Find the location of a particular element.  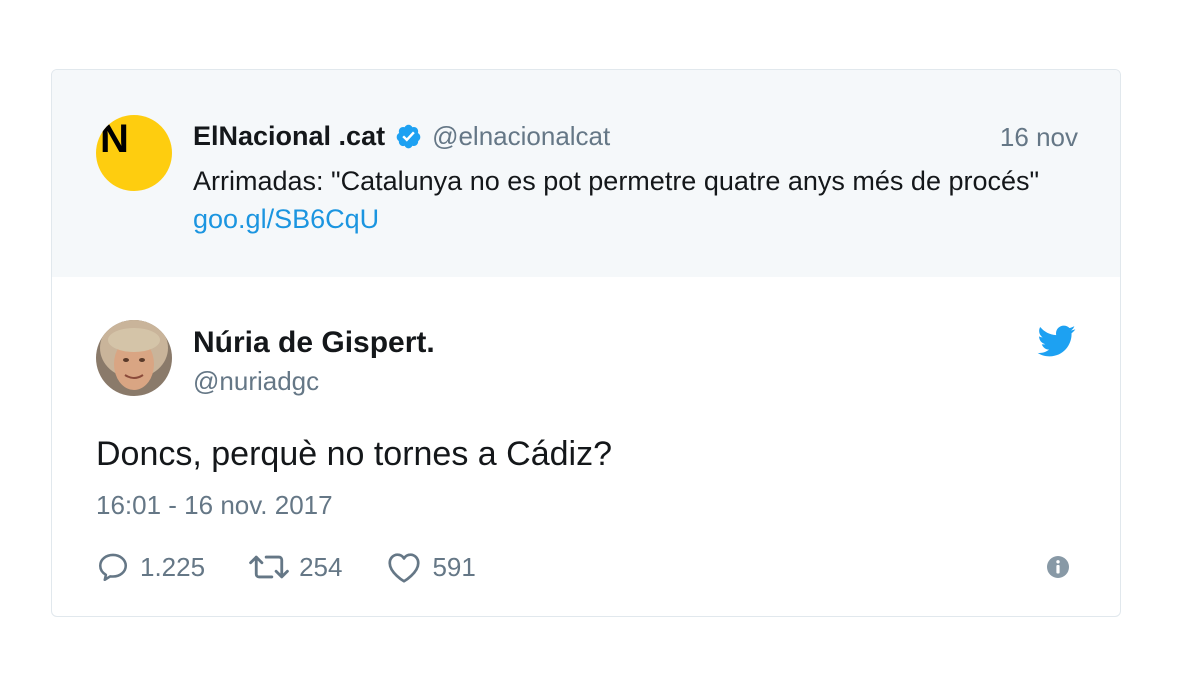

retweet-icon is located at coordinates (269, 567).